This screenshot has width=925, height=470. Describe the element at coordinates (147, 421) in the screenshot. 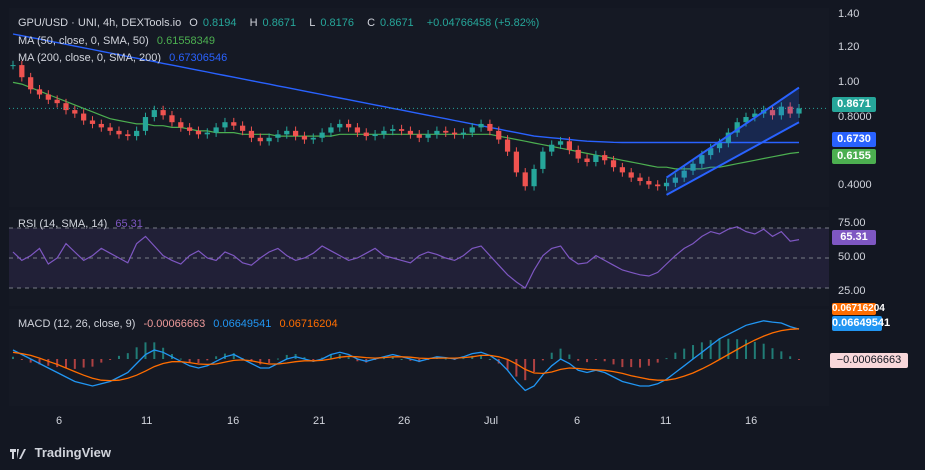

I see `date-tick: 11` at that location.